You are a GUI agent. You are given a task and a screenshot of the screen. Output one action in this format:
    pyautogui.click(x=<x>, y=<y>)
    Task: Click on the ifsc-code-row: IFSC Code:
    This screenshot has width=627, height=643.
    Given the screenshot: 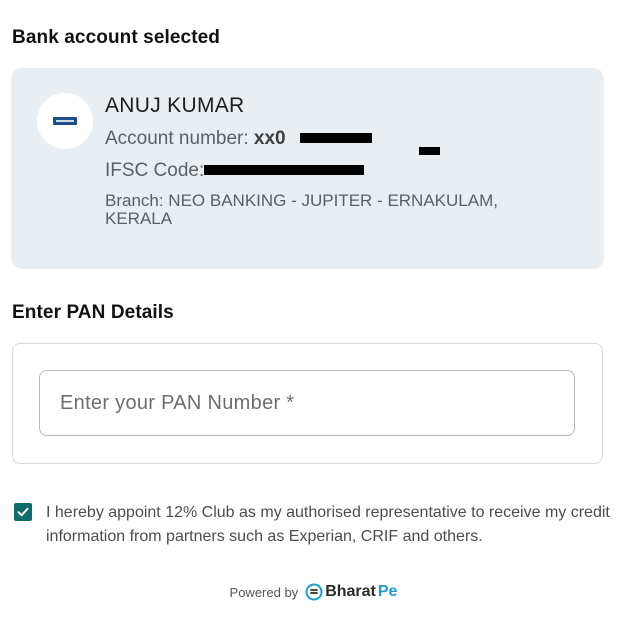 What is the action you would take?
    pyautogui.click(x=154, y=171)
    